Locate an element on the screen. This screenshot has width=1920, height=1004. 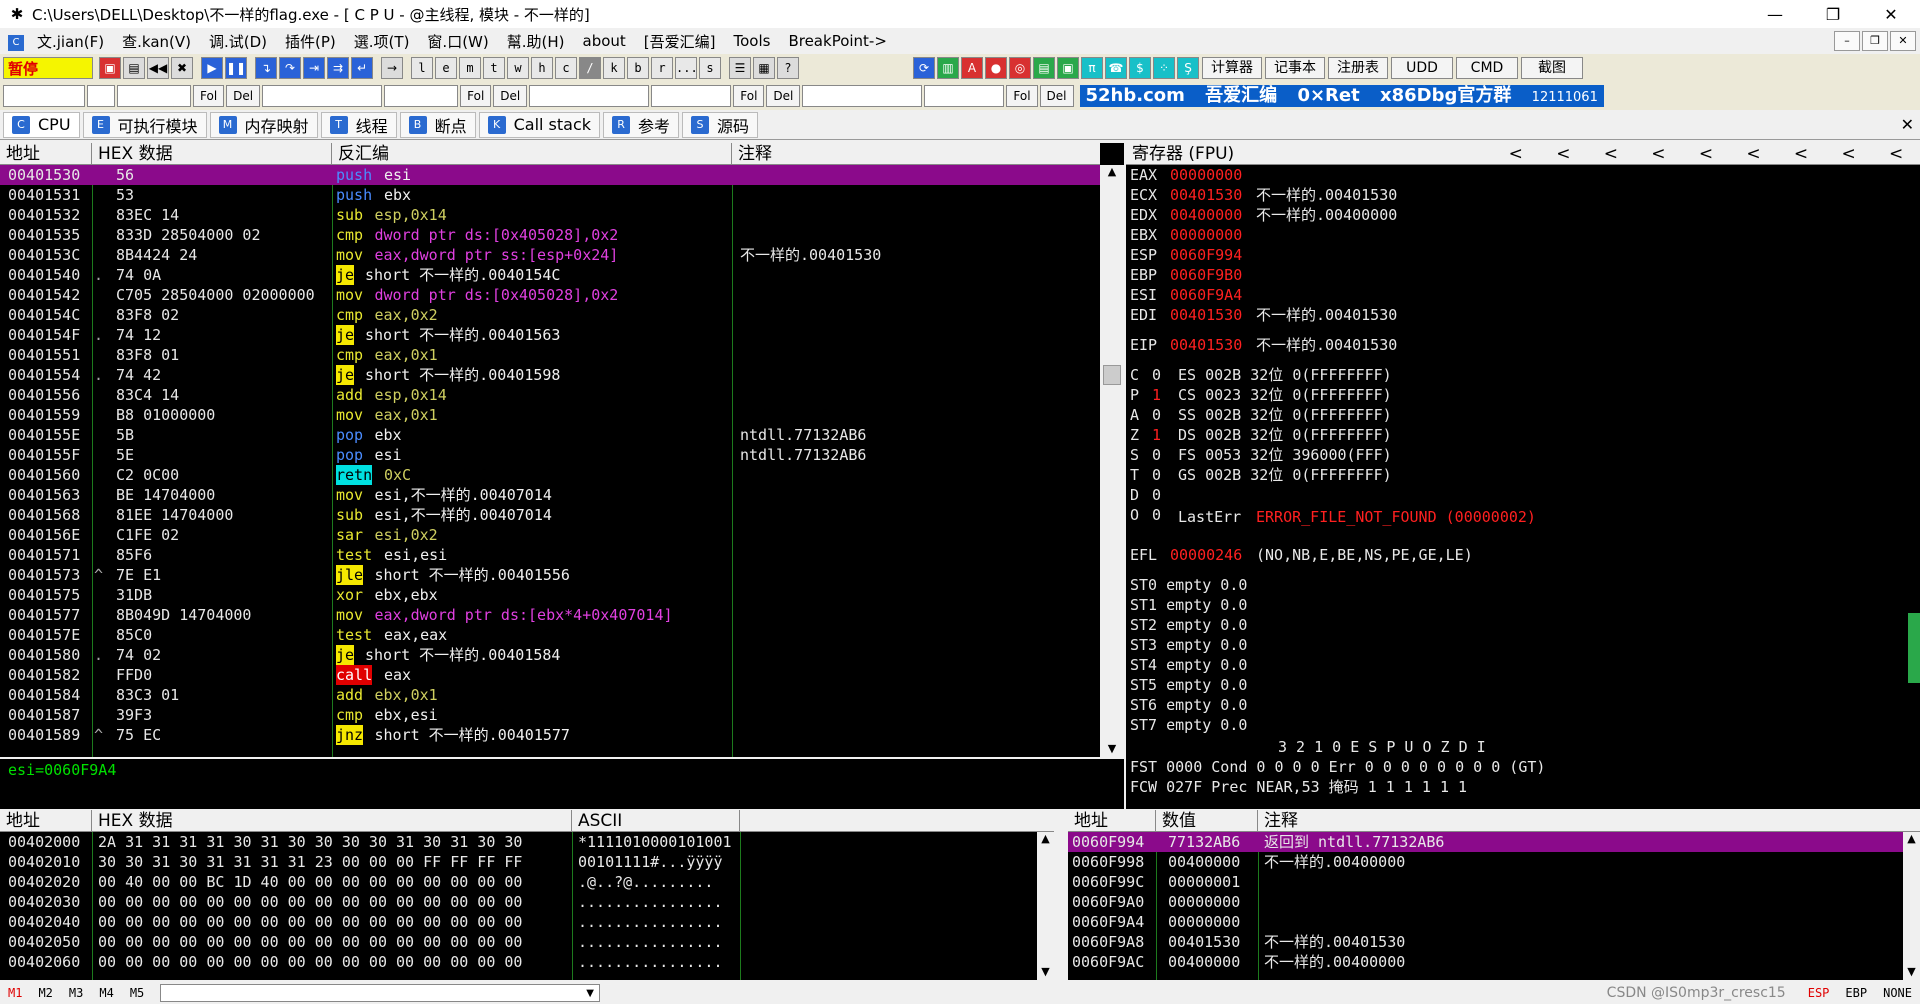
delete-button-1: Del is located at coordinates (243, 96).